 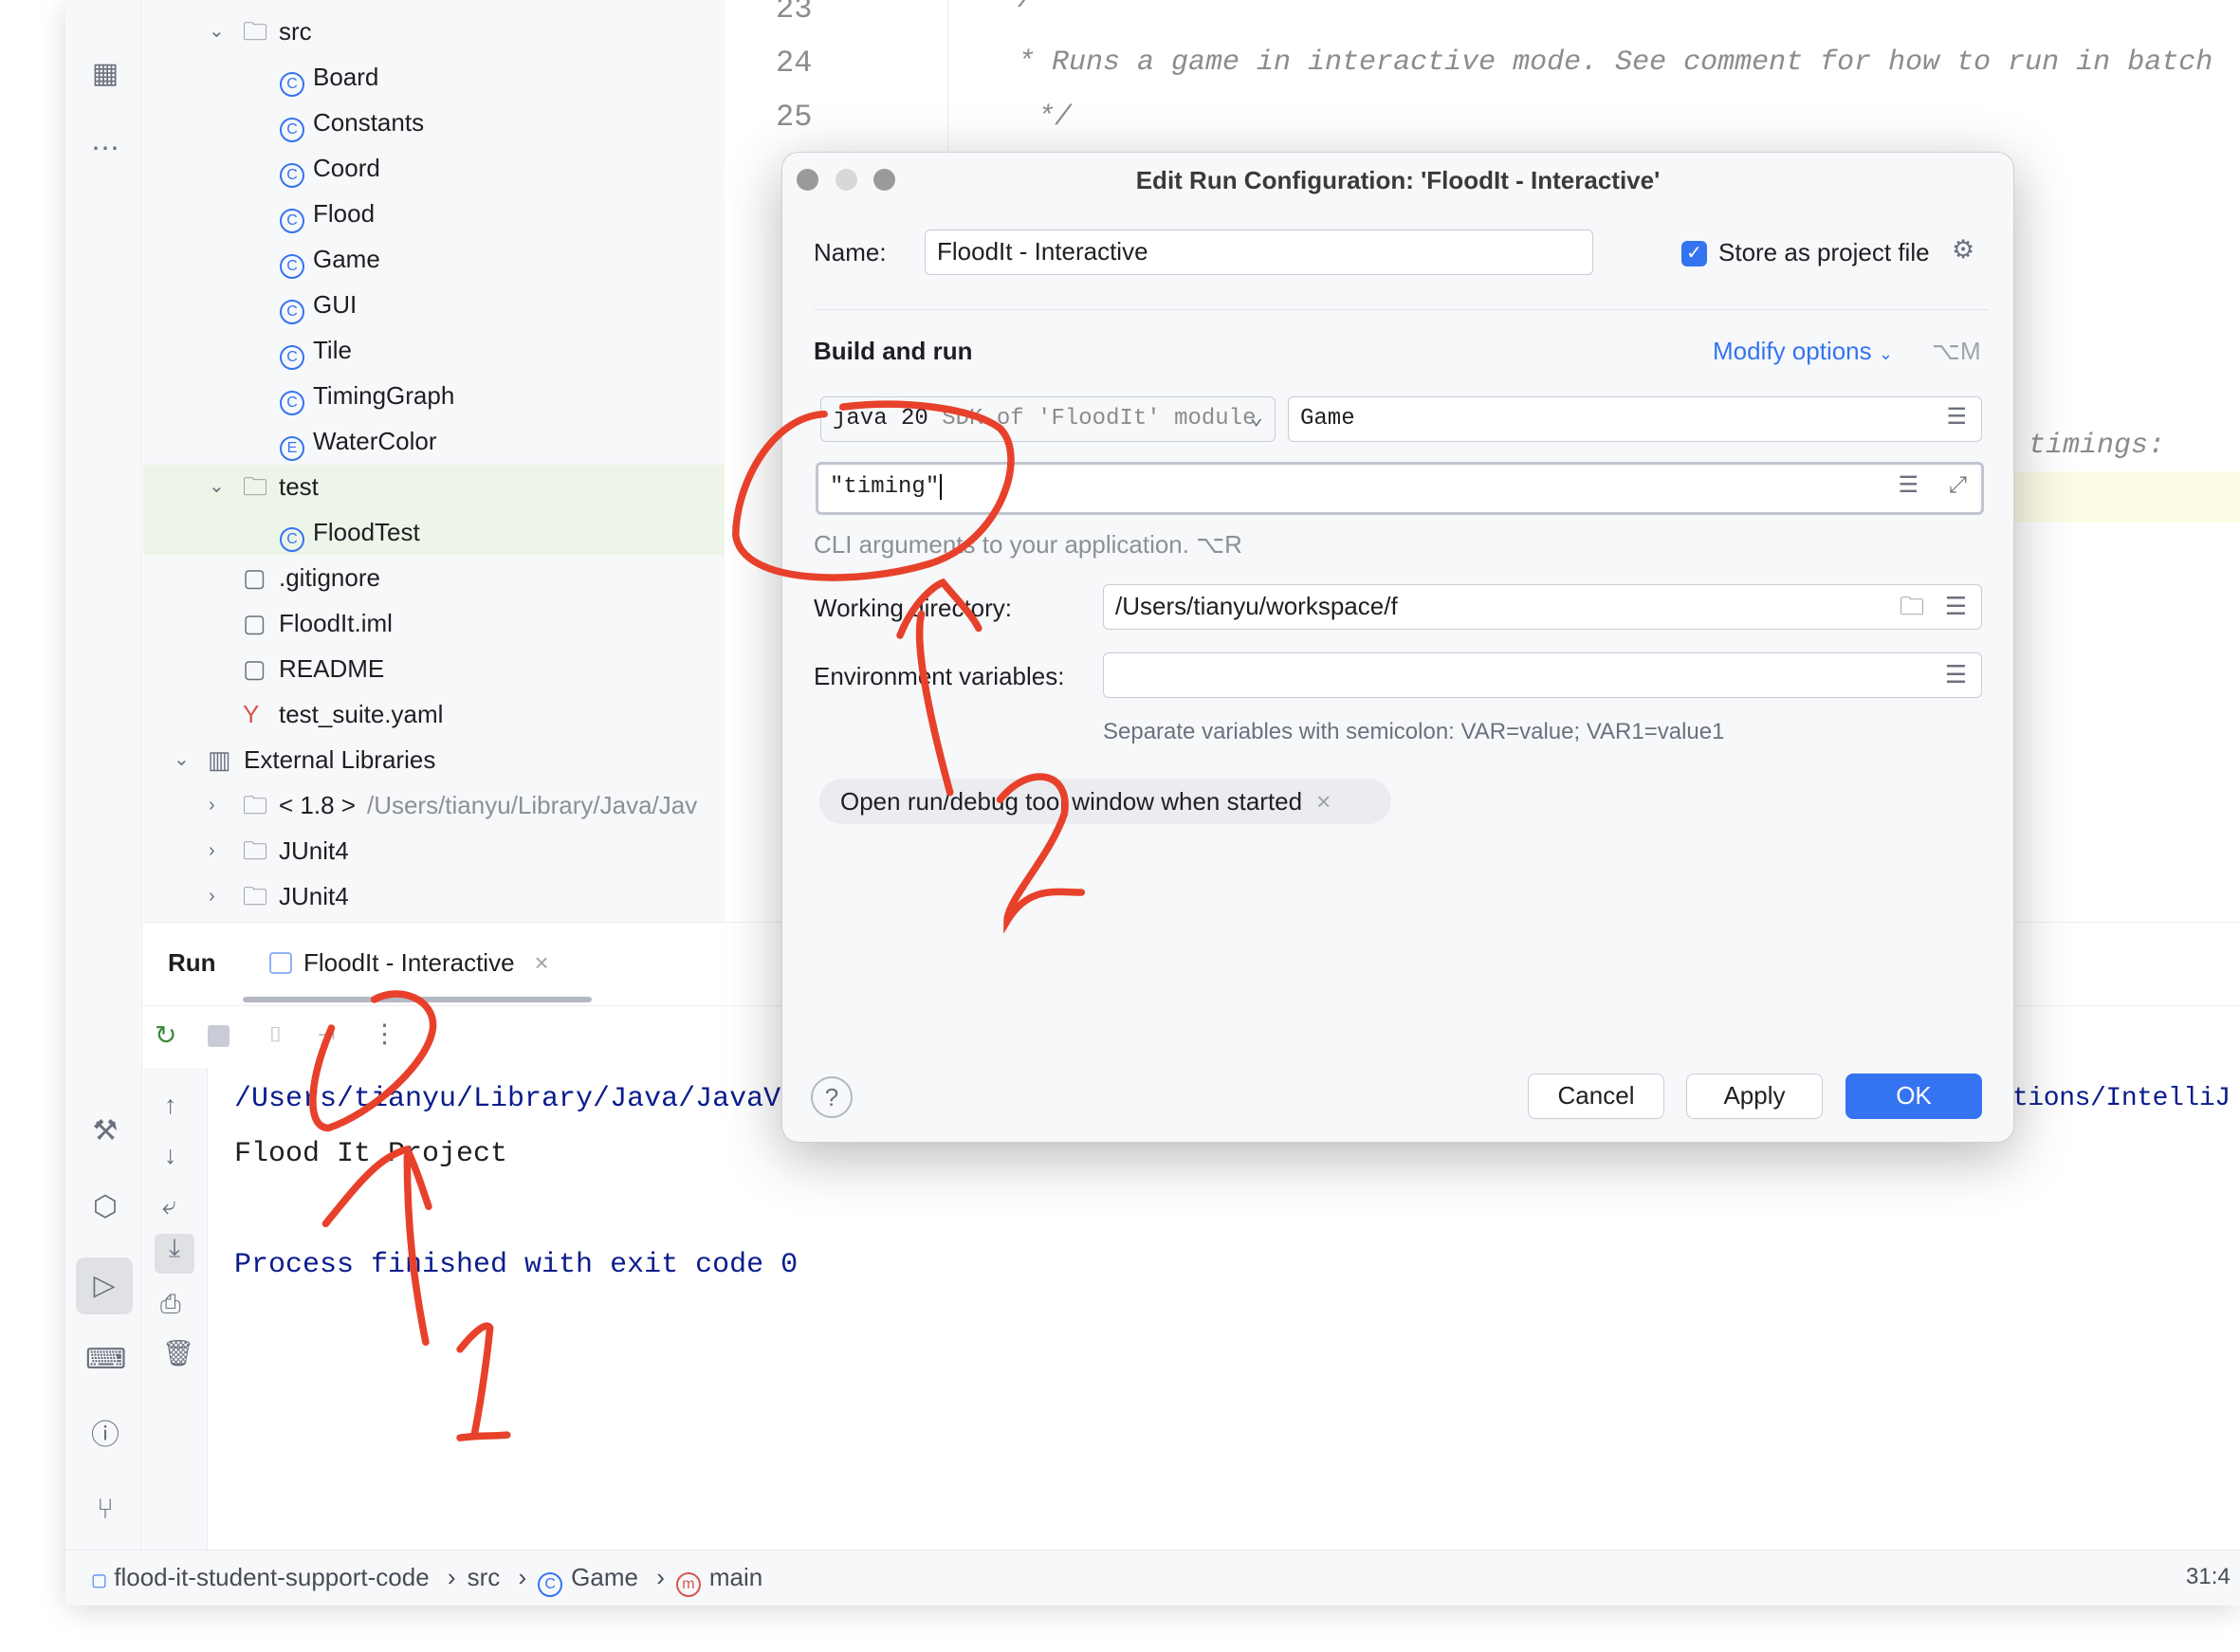 What do you see at coordinates (318, 623) in the screenshot?
I see `tree-item: ▢ FloodIt.iml` at bounding box center [318, 623].